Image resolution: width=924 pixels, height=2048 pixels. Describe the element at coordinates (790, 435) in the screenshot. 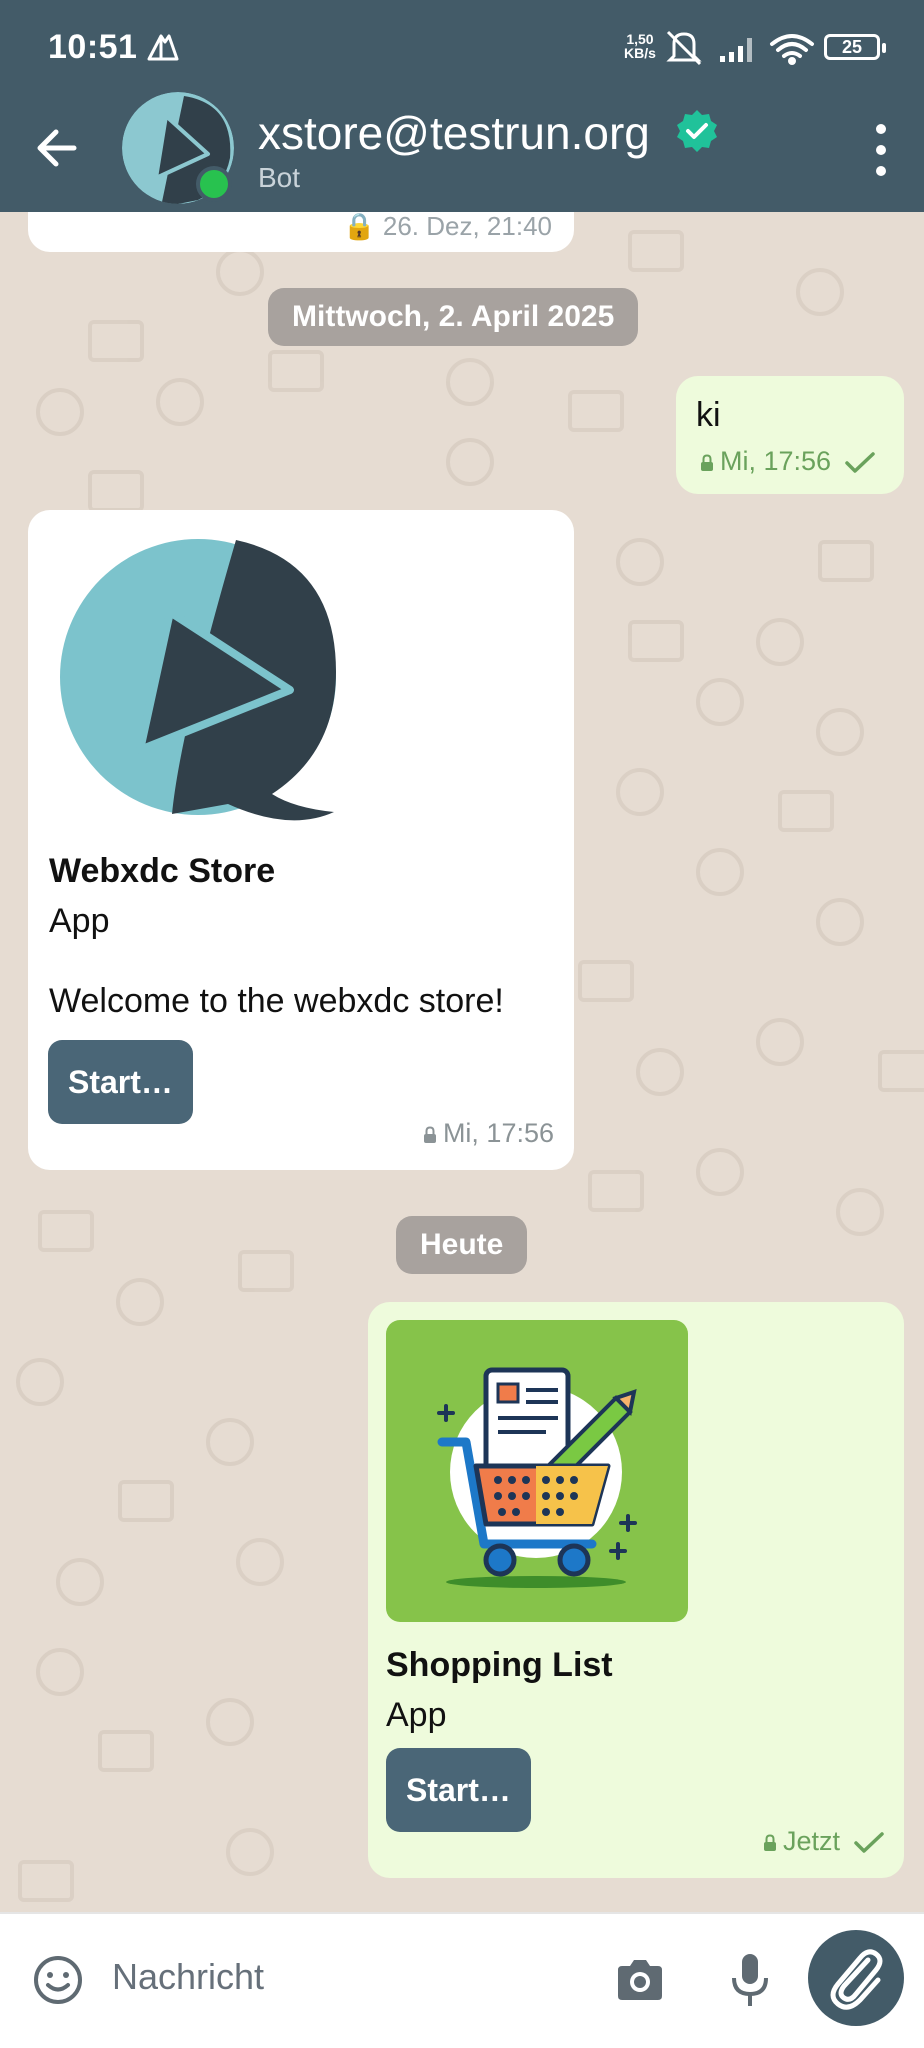

I see `outgoing-message-bubble: ki Mi, 17:56` at that location.